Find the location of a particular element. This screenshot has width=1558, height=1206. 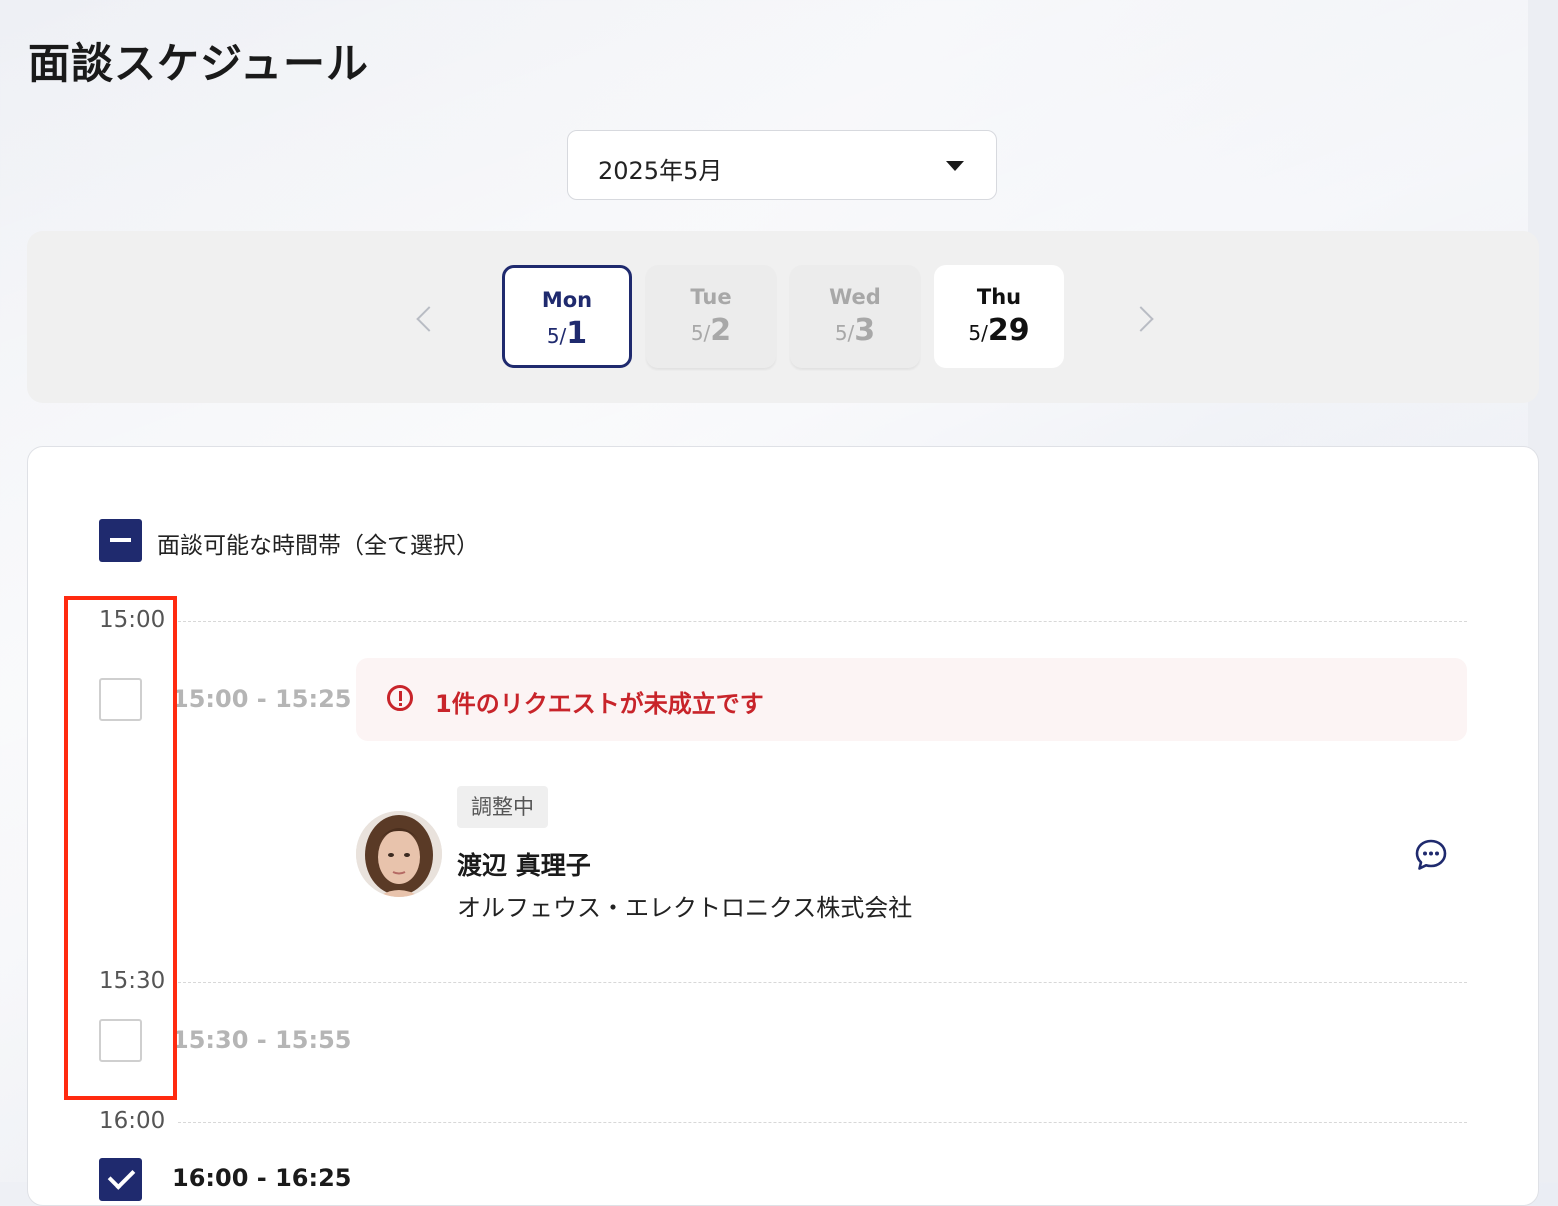

select-all-checkbox is located at coordinates (120, 540).